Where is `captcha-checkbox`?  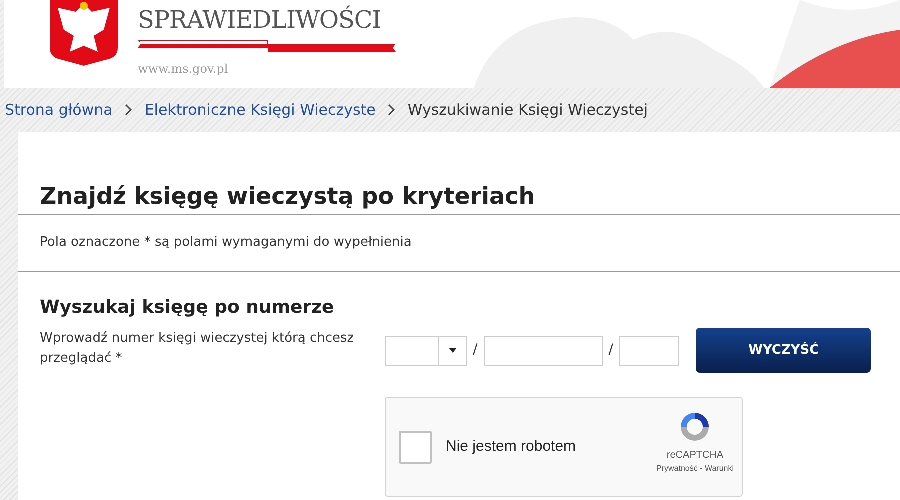 captcha-checkbox is located at coordinates (415, 447).